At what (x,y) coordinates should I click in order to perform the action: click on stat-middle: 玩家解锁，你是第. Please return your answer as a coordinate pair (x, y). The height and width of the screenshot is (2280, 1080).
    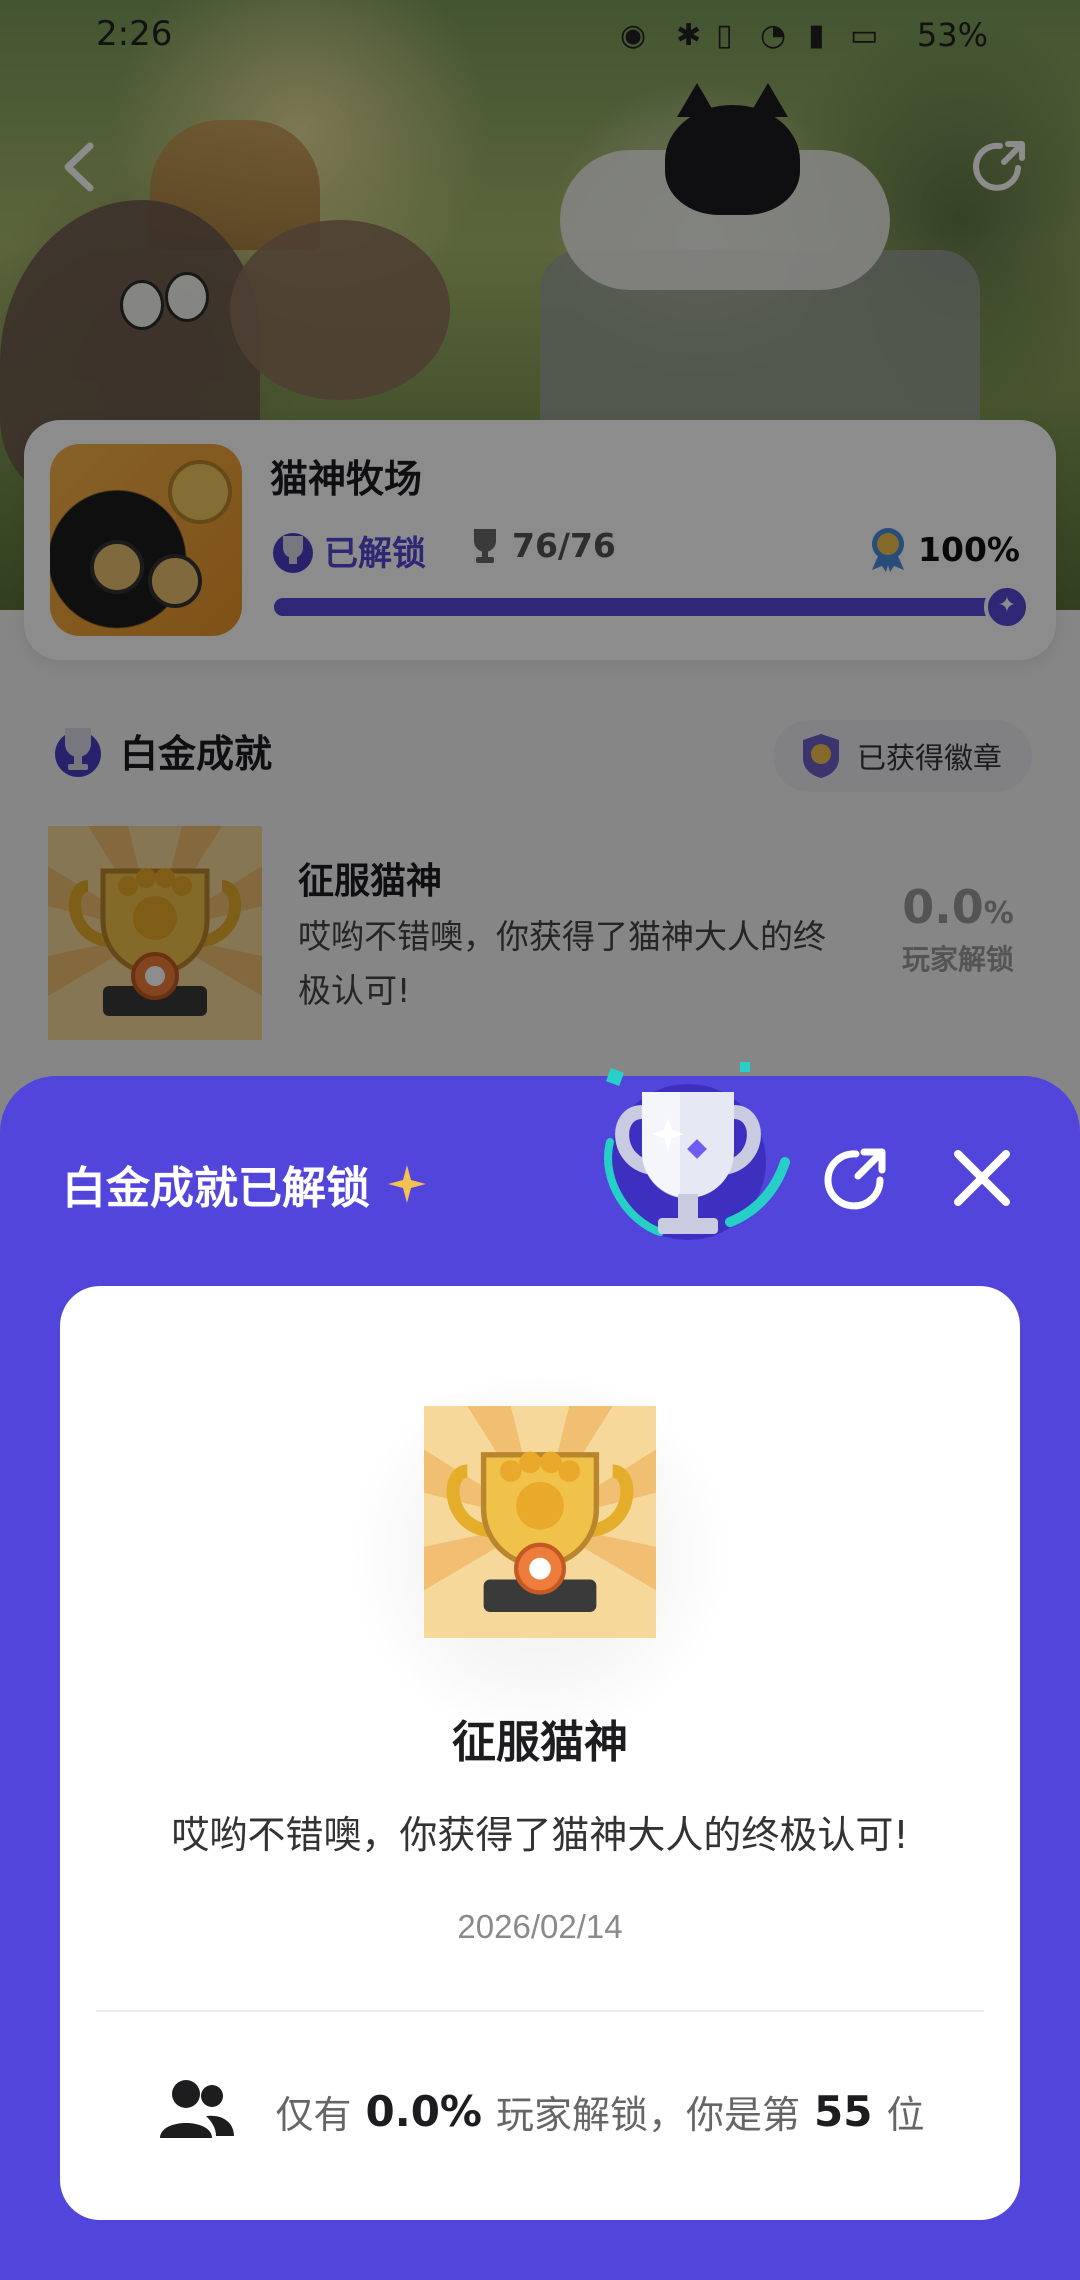
    Looking at the image, I should click on (648, 2114).